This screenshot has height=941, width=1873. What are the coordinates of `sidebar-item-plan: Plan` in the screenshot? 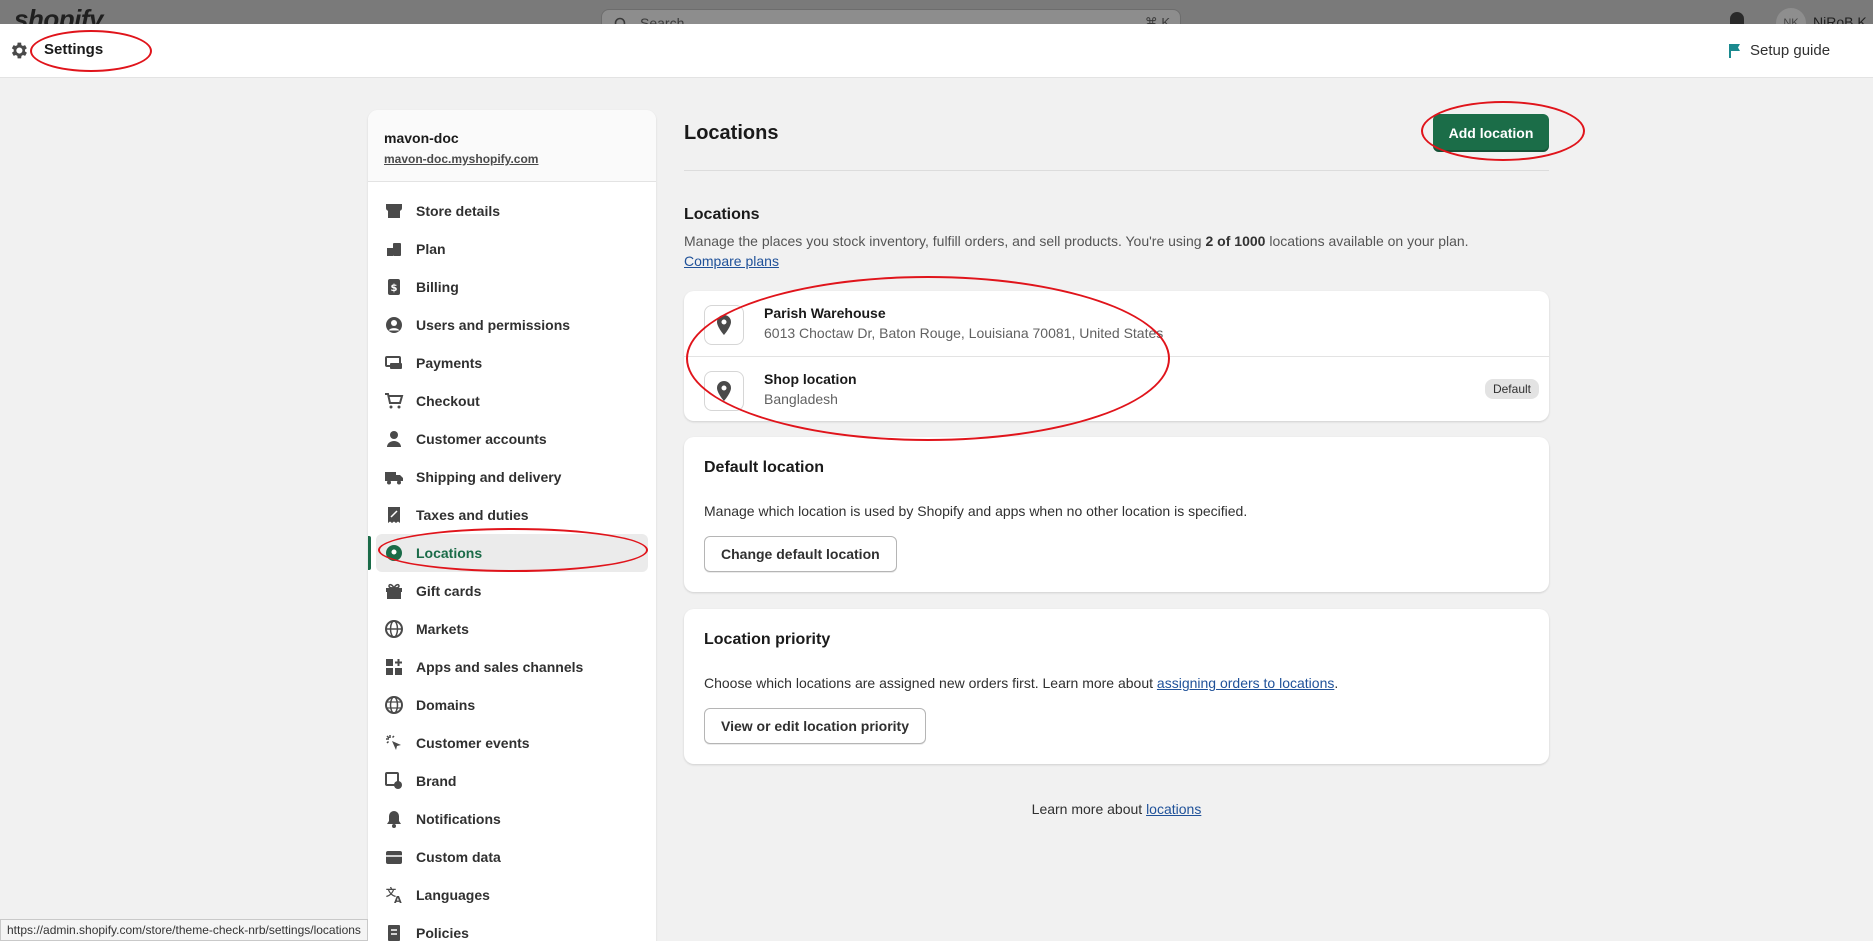 It's located at (512, 249).